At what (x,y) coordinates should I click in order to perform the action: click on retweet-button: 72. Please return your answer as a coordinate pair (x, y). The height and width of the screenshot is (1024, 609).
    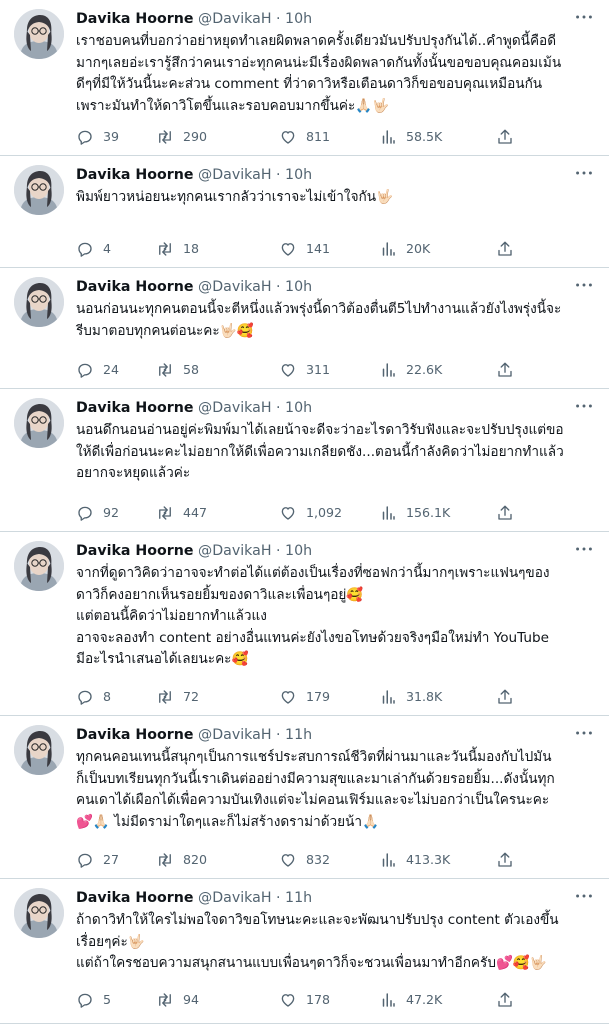
    Looking at the image, I should click on (177, 697).